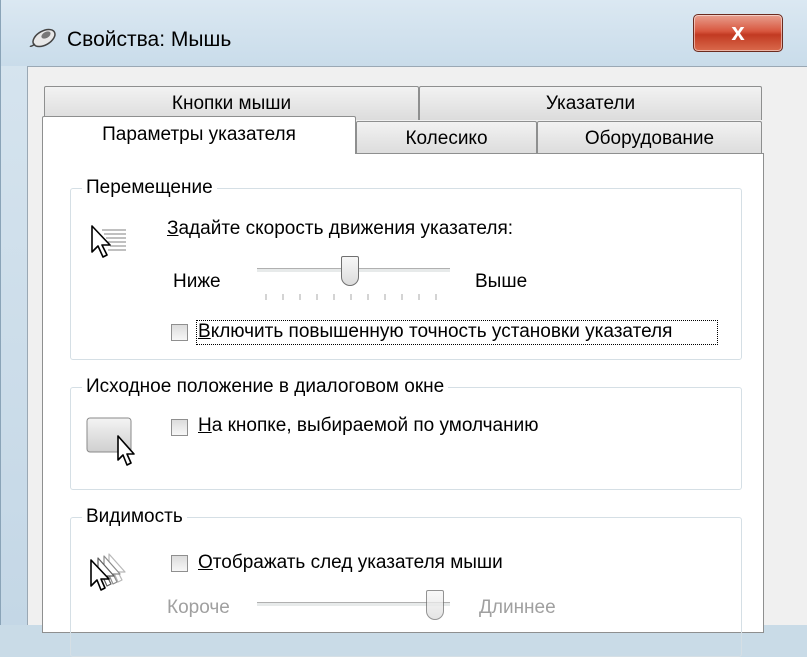 The image size is (807, 657). I want to click on snap-to-group, so click(406, 438).